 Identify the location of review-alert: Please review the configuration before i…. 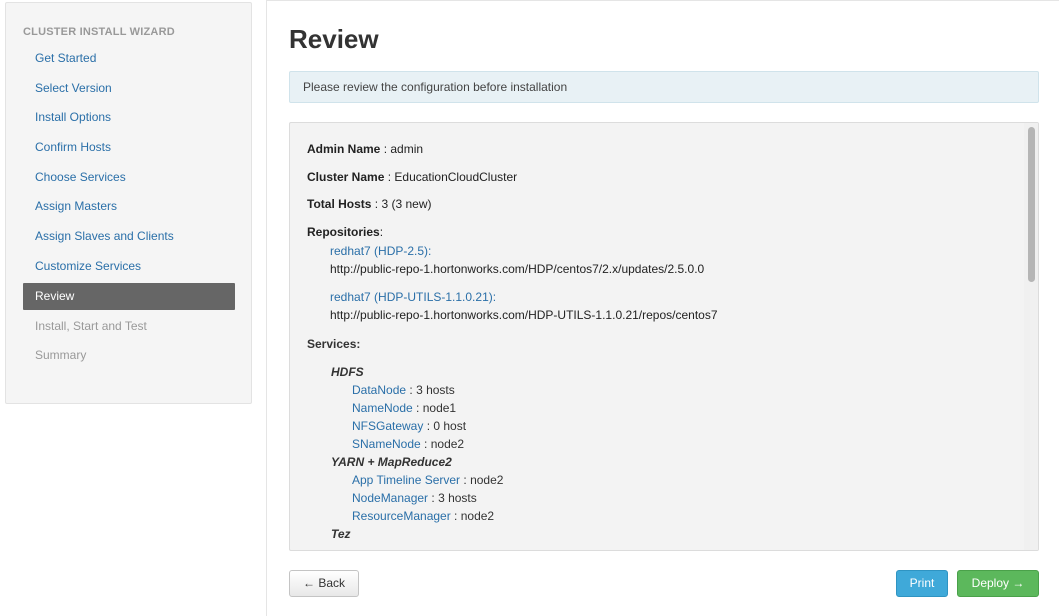
(664, 87).